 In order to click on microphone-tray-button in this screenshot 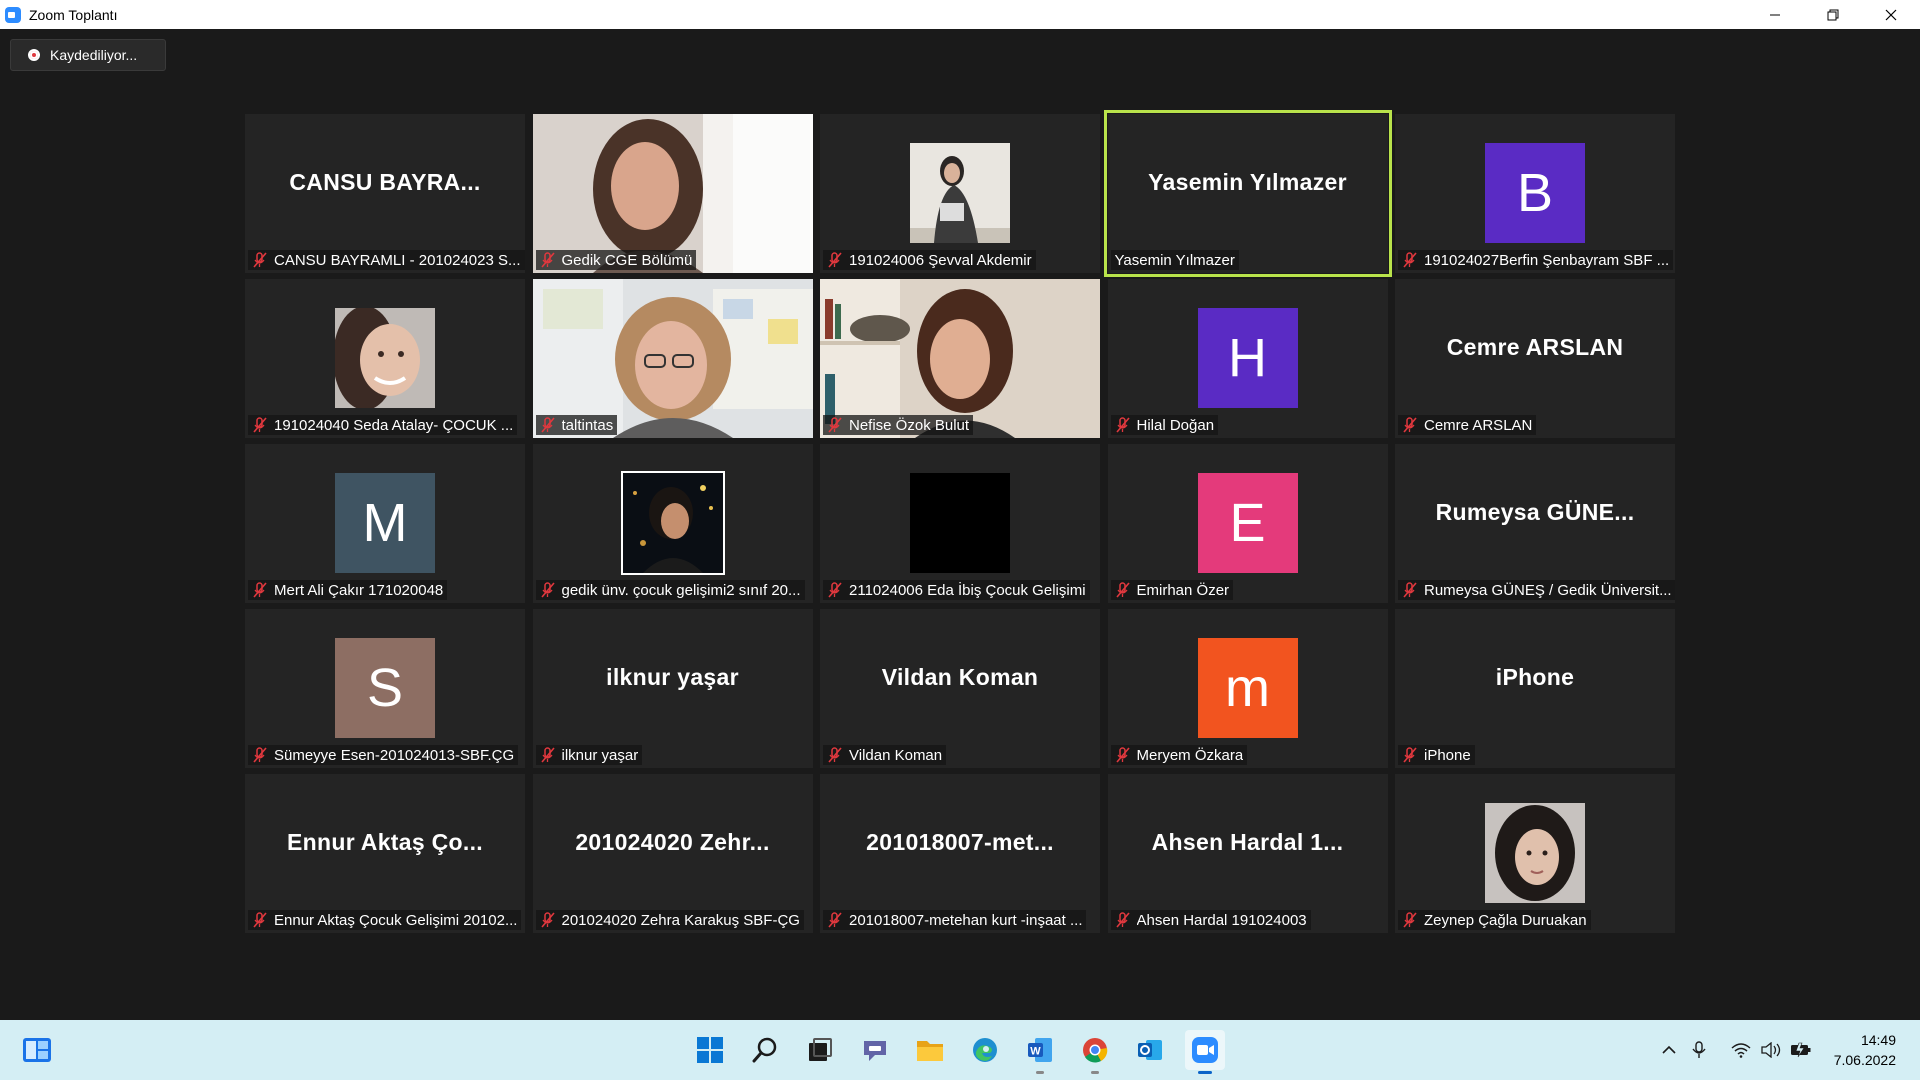, I will do `click(1699, 1050)`.